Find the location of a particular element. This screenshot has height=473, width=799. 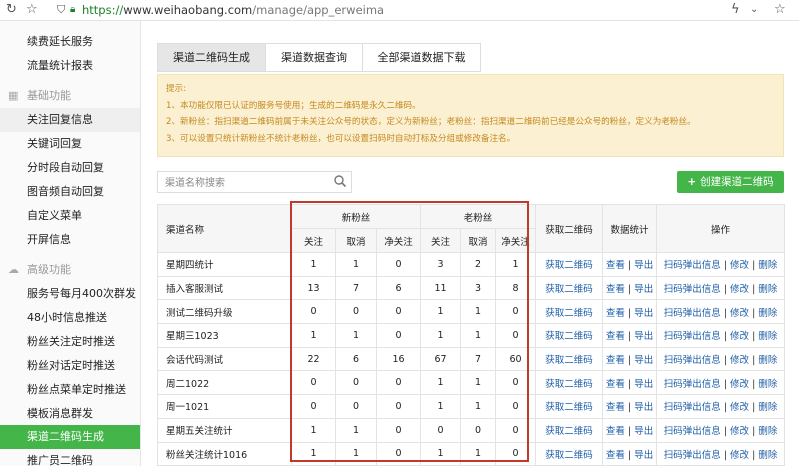

search-box is located at coordinates (254, 182).